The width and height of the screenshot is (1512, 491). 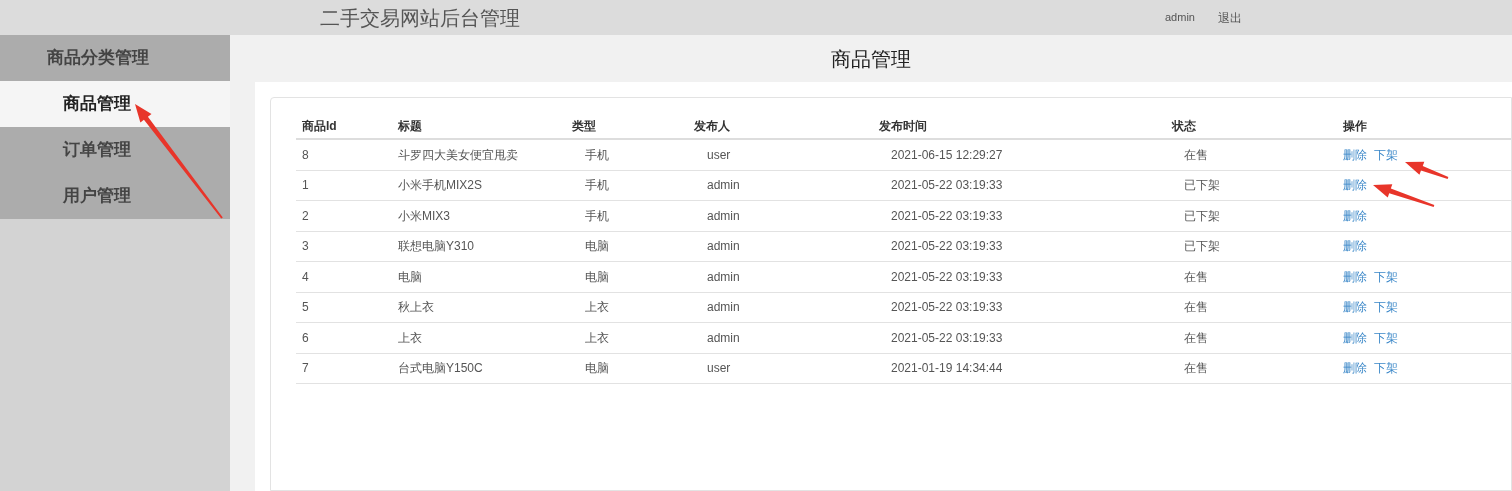 I want to click on table-cell: 5, so click(x=305, y=307).